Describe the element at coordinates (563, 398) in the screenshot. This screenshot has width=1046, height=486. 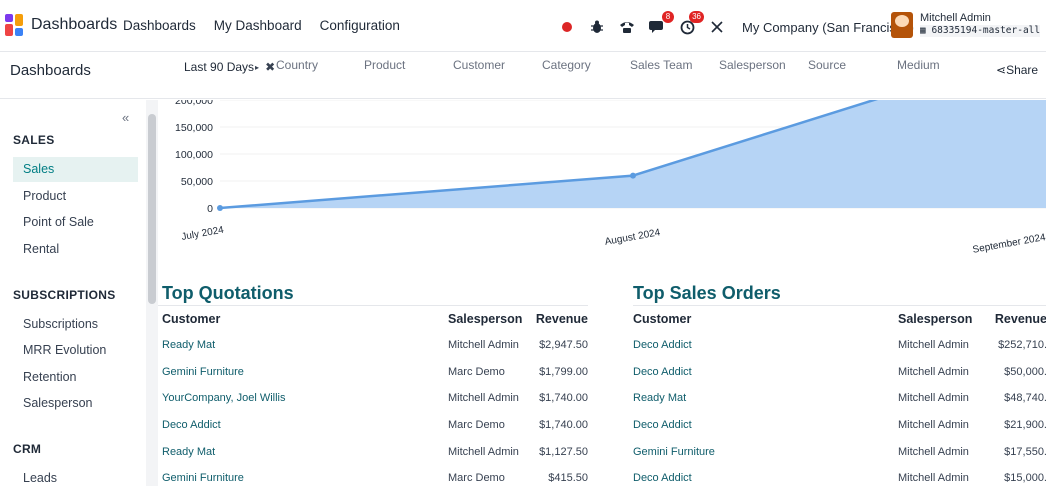
I see `revenue-cell: $1,740.00` at that location.